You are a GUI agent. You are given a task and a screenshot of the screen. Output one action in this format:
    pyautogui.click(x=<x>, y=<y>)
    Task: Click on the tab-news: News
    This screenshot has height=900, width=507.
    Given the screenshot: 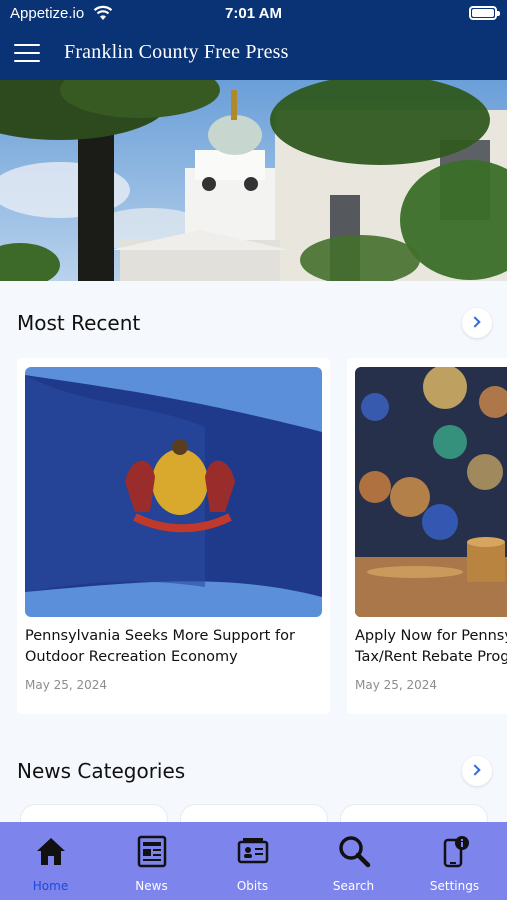 What is the action you would take?
    pyautogui.click(x=151, y=861)
    